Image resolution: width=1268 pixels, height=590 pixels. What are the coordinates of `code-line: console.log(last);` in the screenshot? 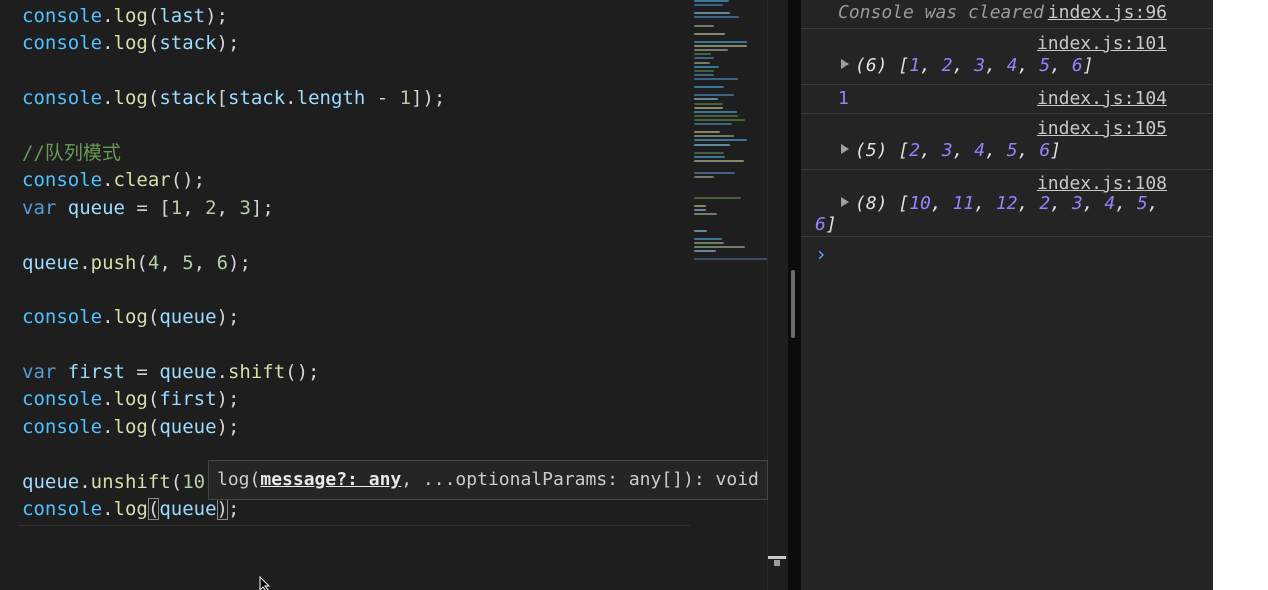 It's located at (233, 16).